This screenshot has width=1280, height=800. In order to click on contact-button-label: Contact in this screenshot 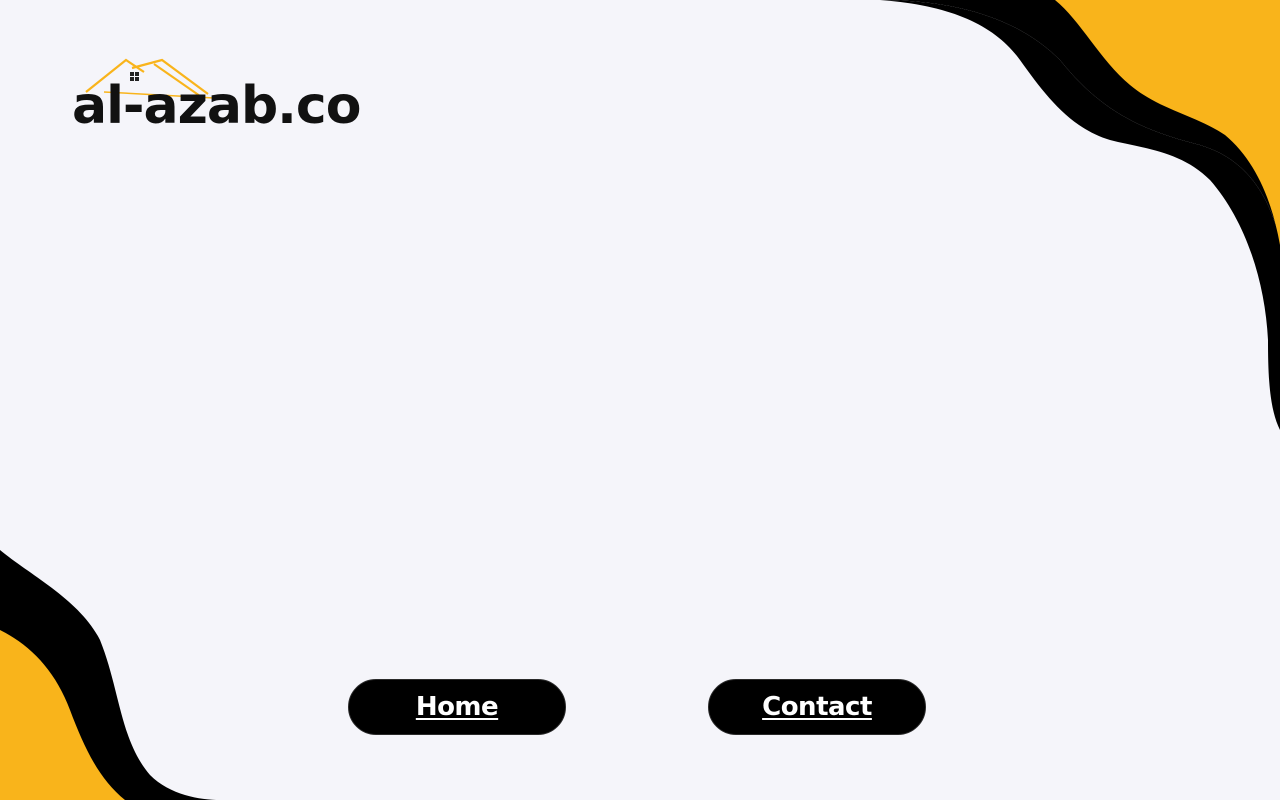, I will do `click(817, 707)`.